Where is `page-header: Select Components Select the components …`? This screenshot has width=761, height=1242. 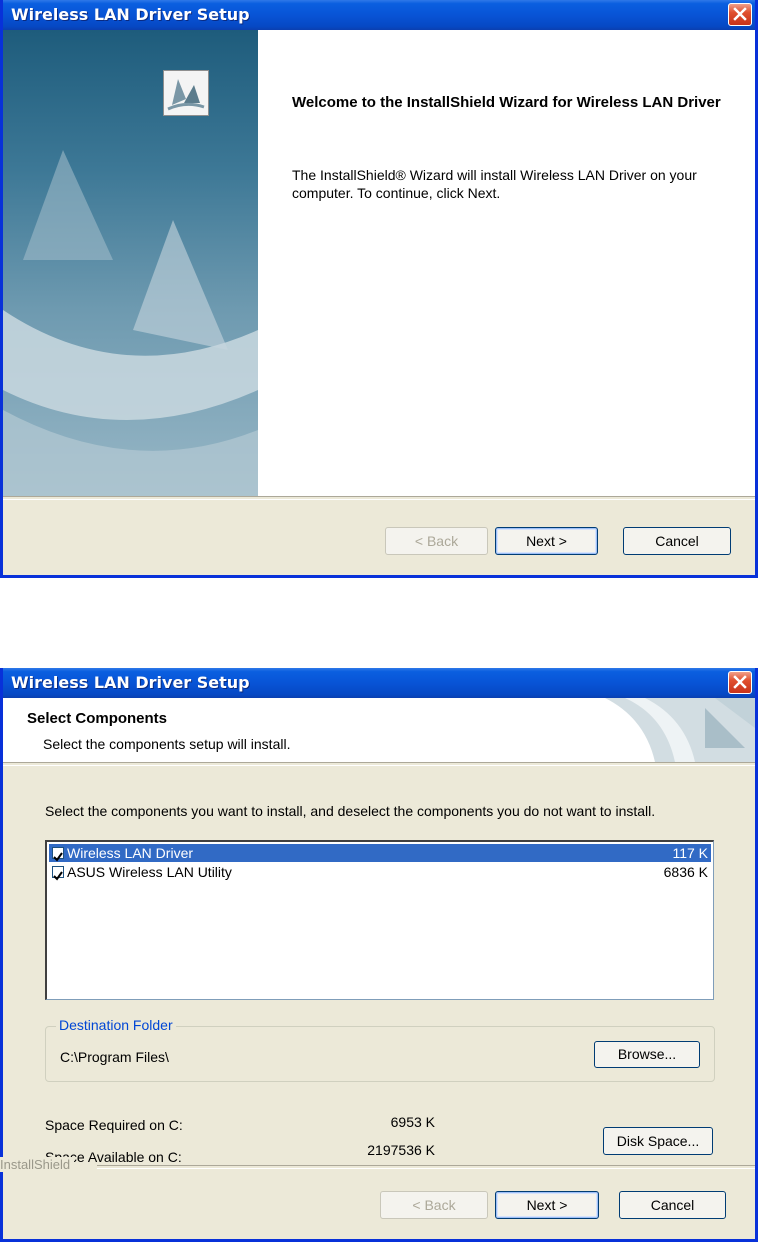 page-header: Select Components Select the components … is located at coordinates (379, 730).